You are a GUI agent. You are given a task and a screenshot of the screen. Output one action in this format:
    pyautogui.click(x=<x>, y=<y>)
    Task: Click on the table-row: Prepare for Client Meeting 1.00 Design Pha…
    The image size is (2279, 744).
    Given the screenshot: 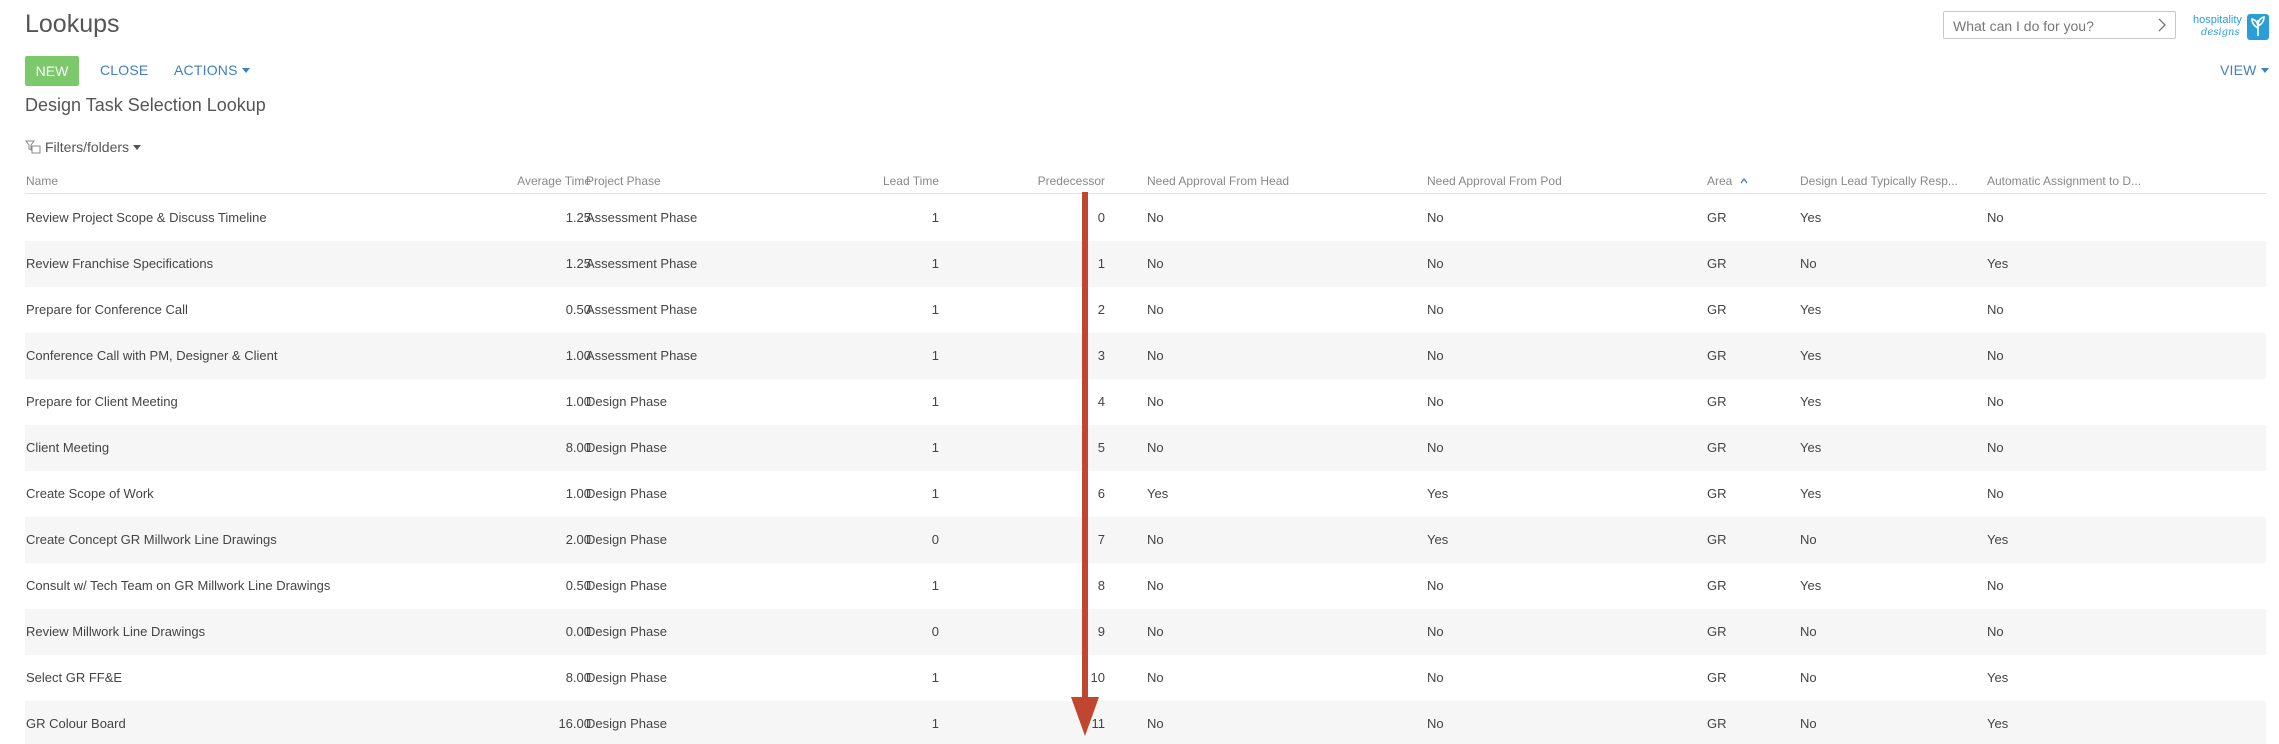 What is the action you would take?
    pyautogui.click(x=1145, y=402)
    